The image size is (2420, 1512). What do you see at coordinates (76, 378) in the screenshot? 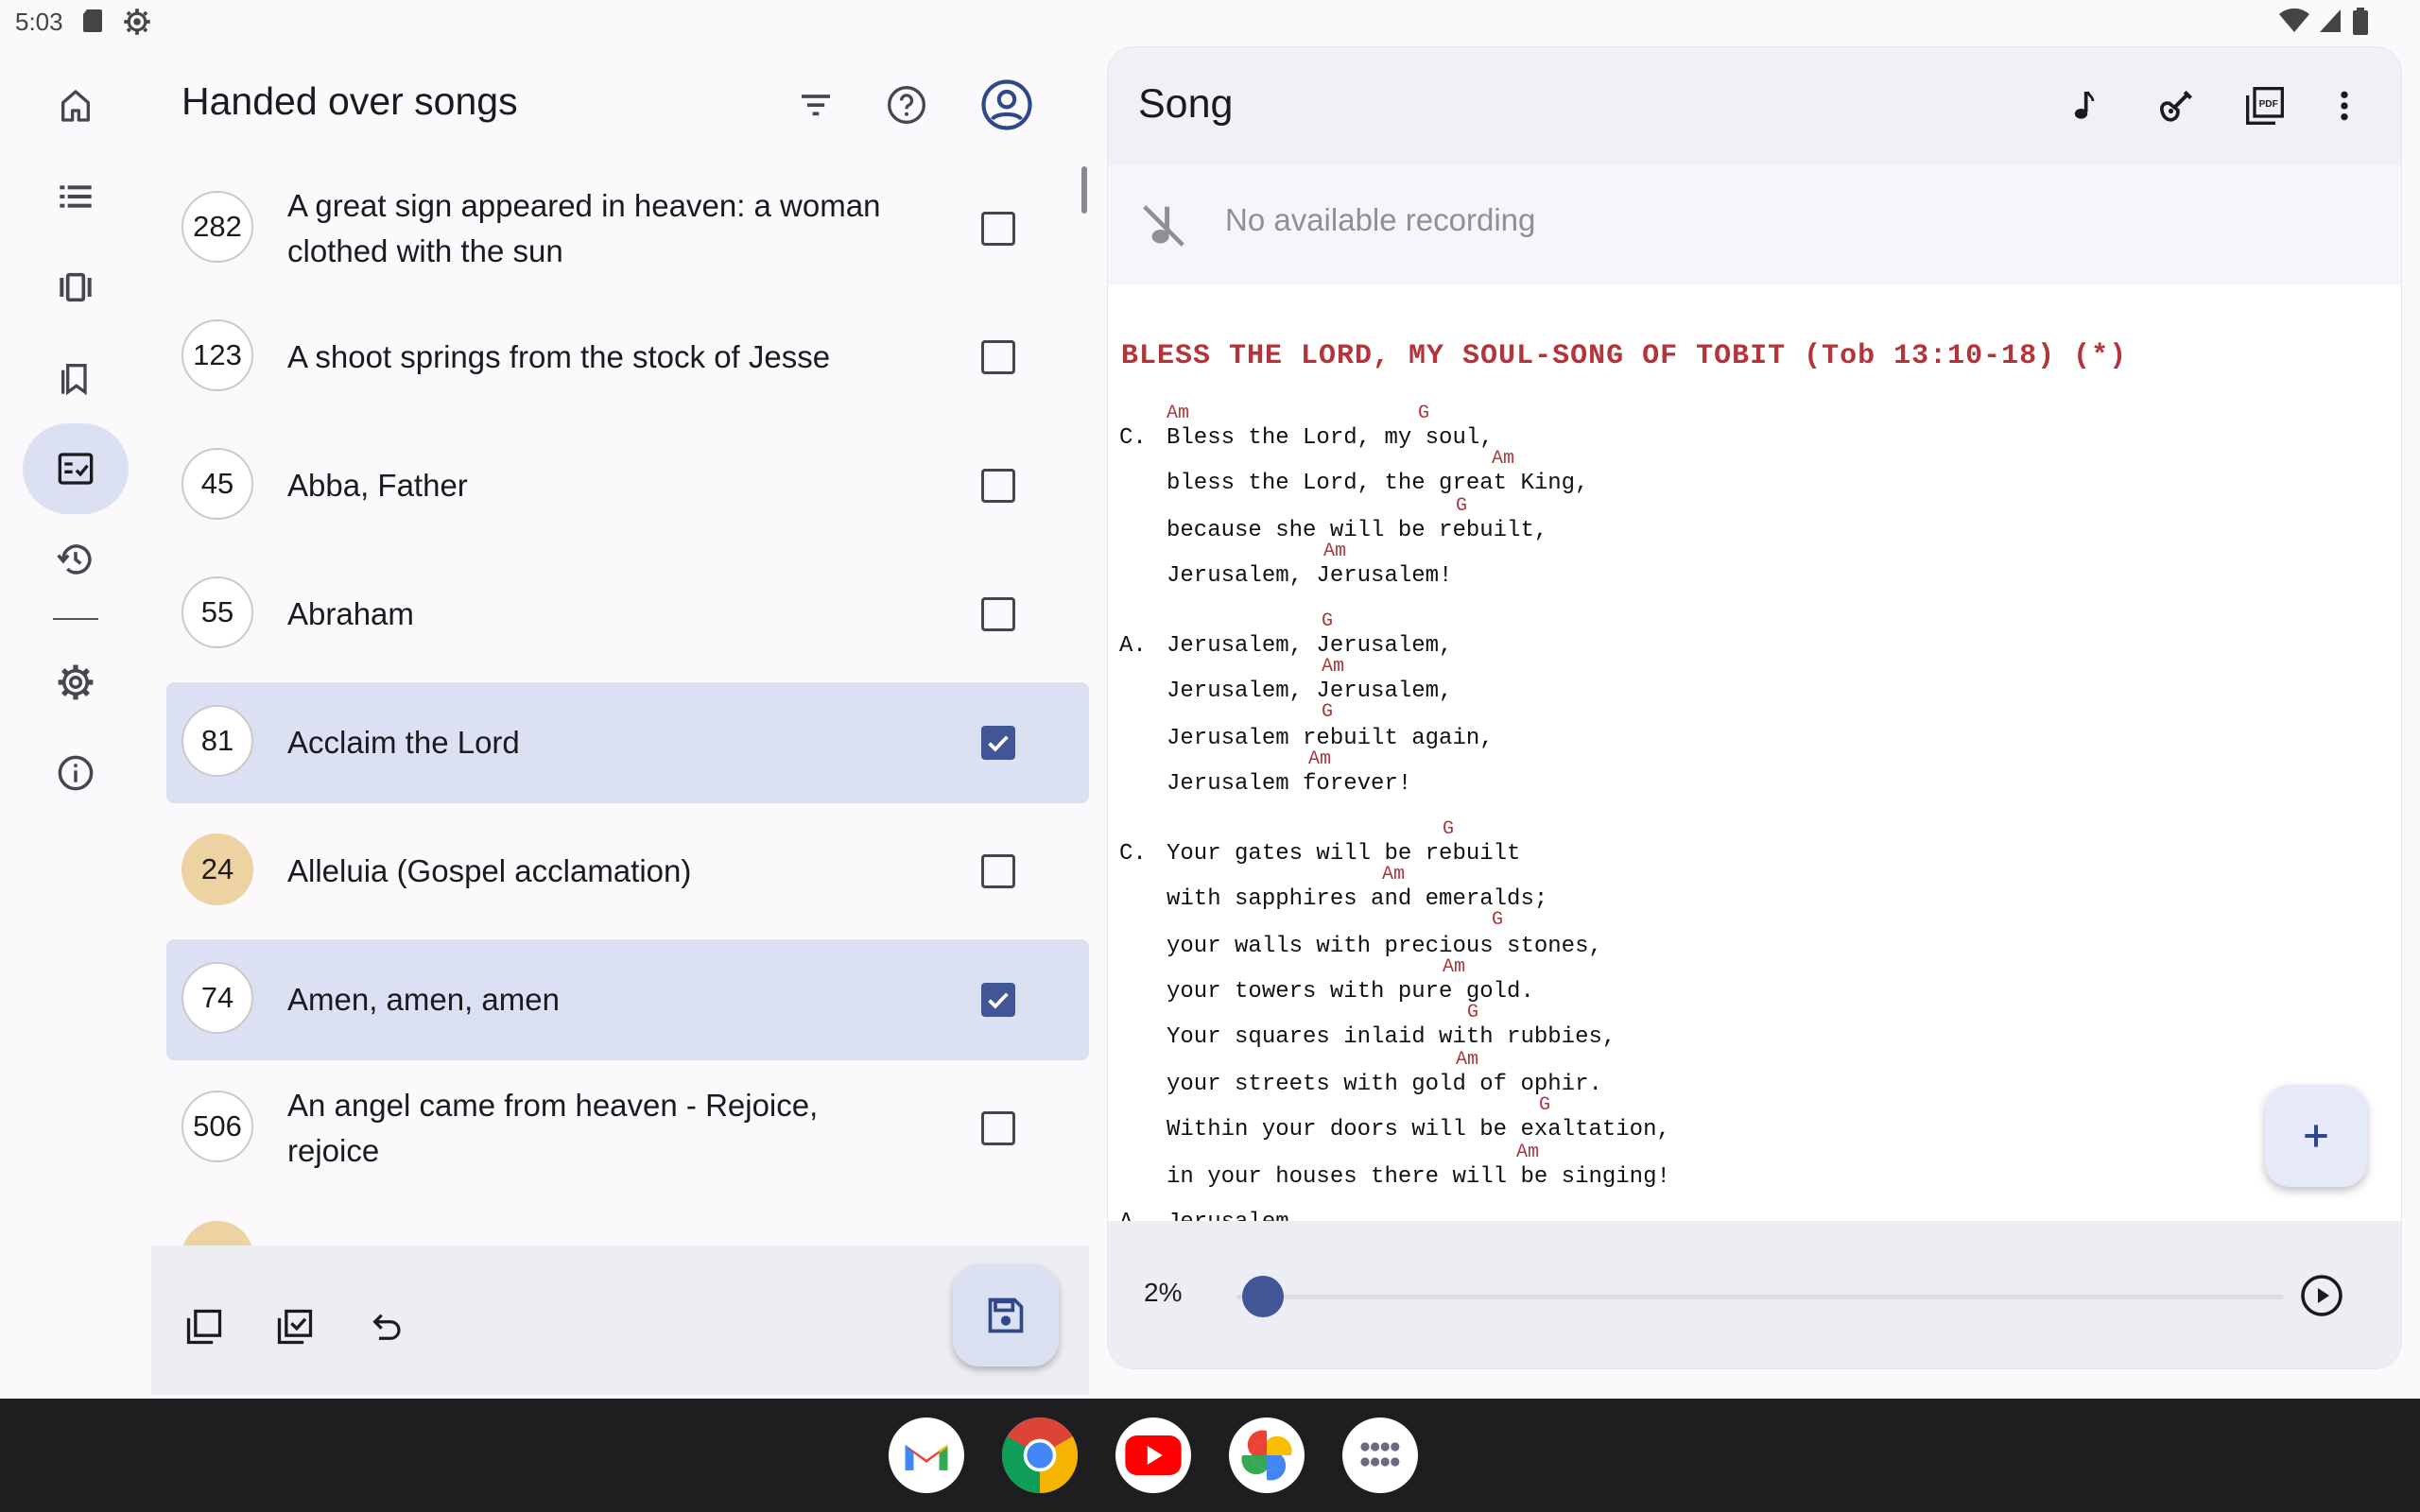
I see `nav-bookmarks` at bounding box center [76, 378].